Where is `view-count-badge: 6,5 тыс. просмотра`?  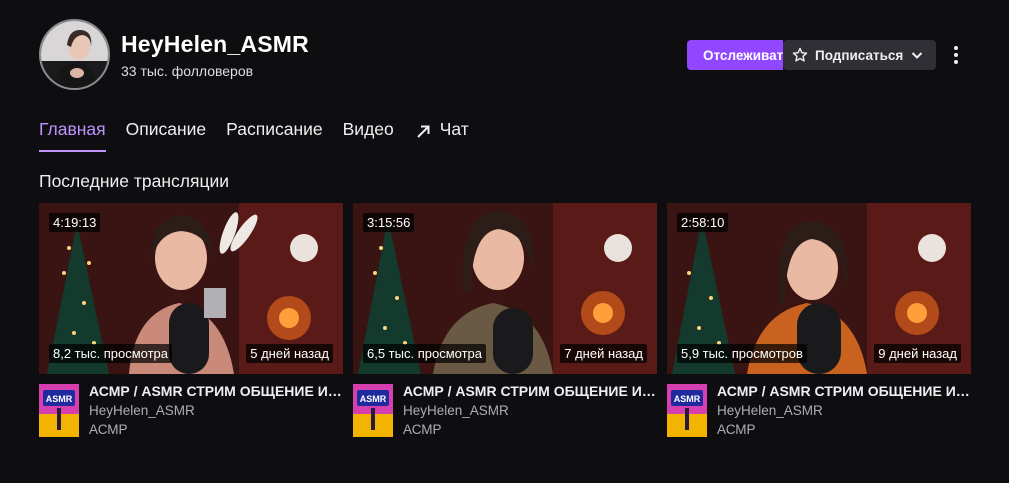 view-count-badge: 6,5 тыс. просмотра is located at coordinates (425, 353).